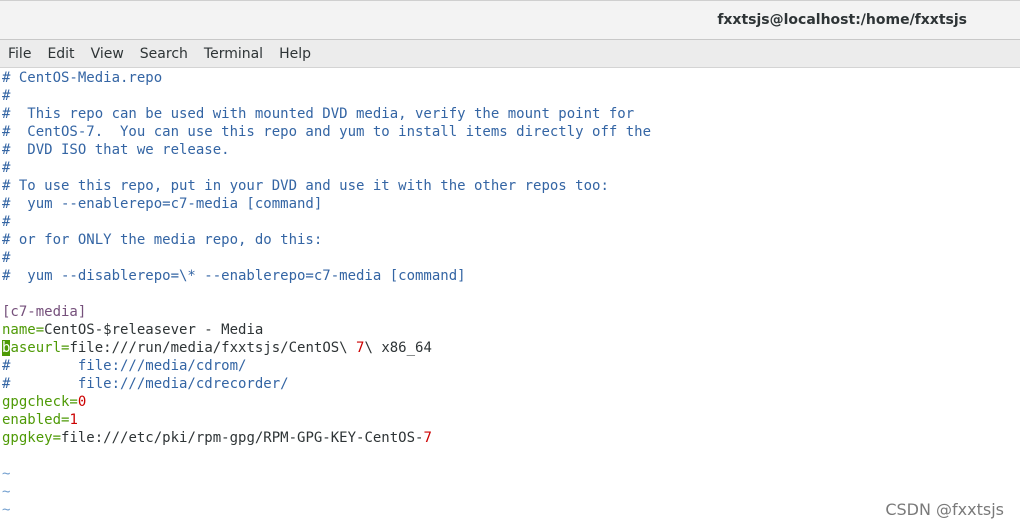  I want to click on commented-url-line: # file:///media/cdrecorder/, so click(145, 384).